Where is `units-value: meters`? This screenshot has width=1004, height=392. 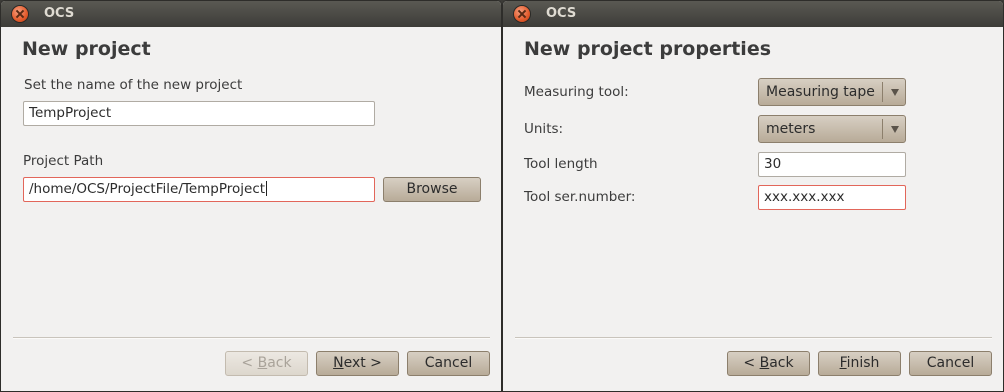 units-value: meters is located at coordinates (791, 129).